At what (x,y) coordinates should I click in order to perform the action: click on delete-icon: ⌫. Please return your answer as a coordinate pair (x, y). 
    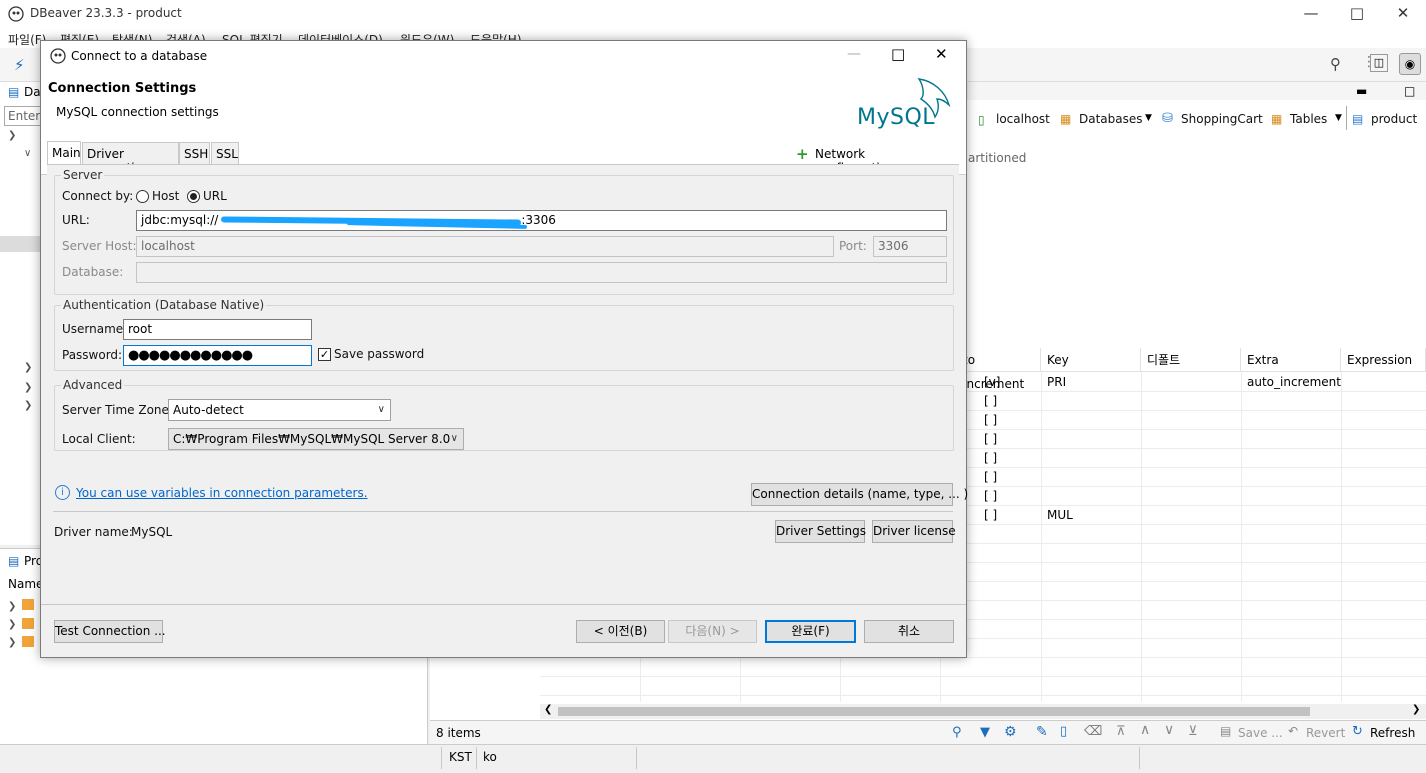
    Looking at the image, I should click on (1093, 731).